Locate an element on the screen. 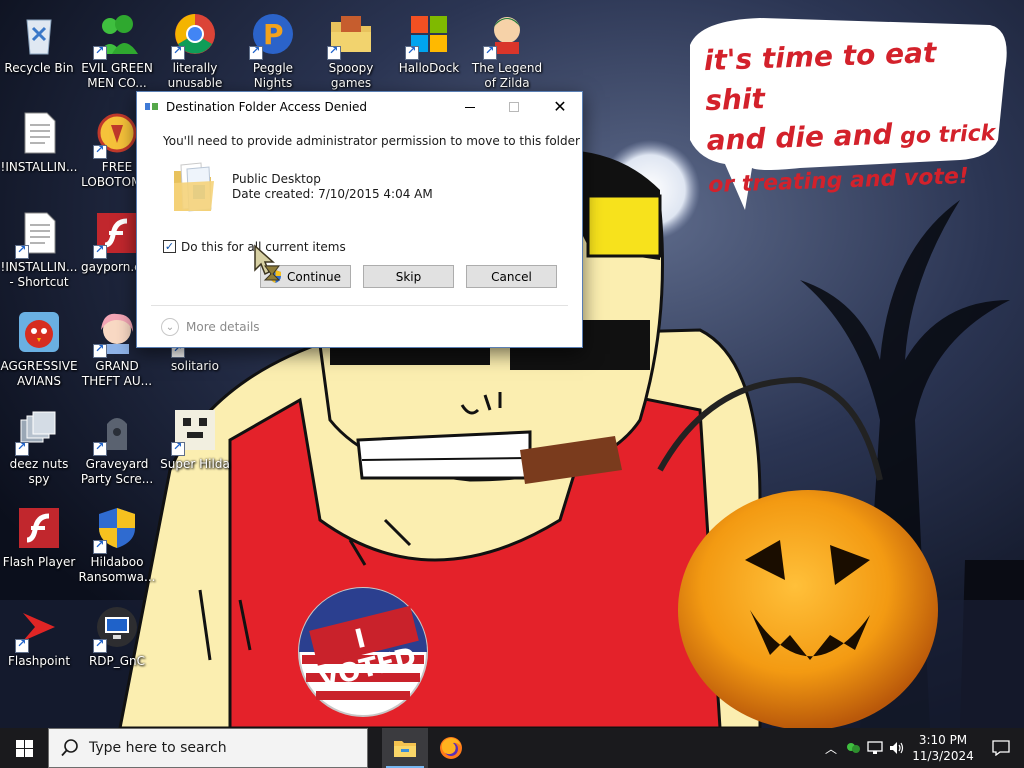  desktop-icon: deez nuts spy is located at coordinates (39, 447).